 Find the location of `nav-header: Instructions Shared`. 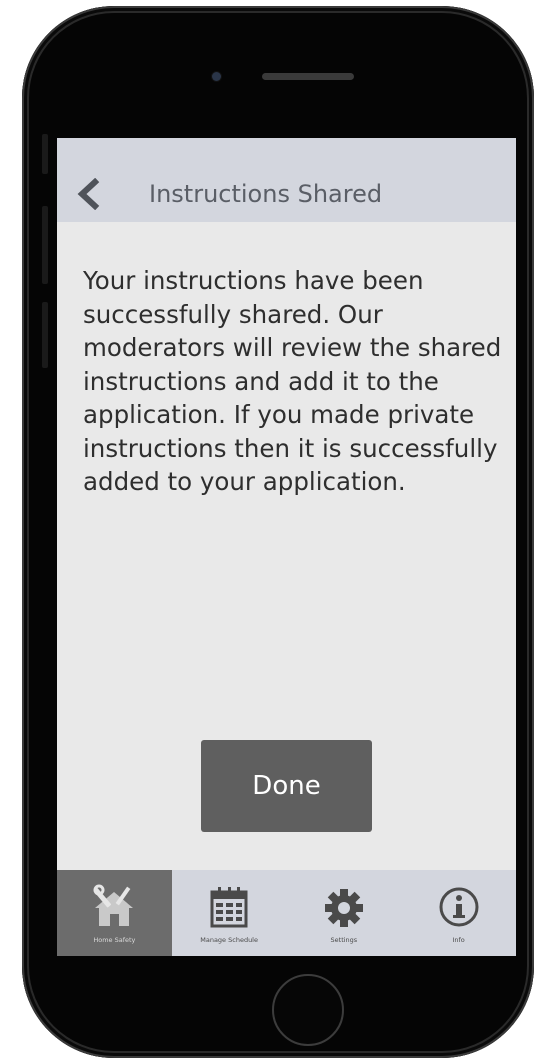

nav-header: Instructions Shared is located at coordinates (286, 180).